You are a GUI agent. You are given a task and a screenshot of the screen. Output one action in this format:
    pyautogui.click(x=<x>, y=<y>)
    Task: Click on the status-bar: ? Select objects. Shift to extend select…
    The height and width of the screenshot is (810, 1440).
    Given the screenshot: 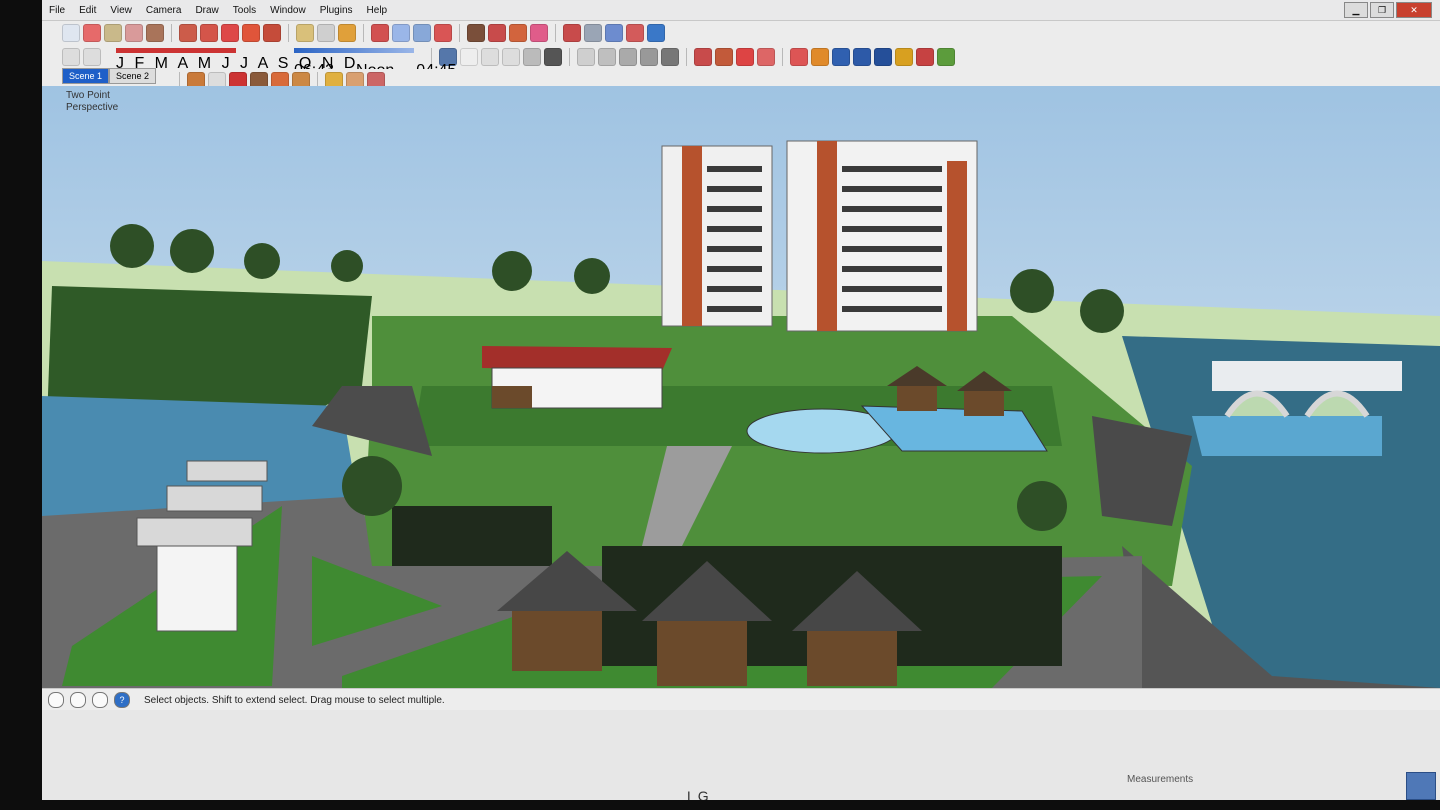 What is the action you would take?
    pyautogui.click(x=741, y=699)
    